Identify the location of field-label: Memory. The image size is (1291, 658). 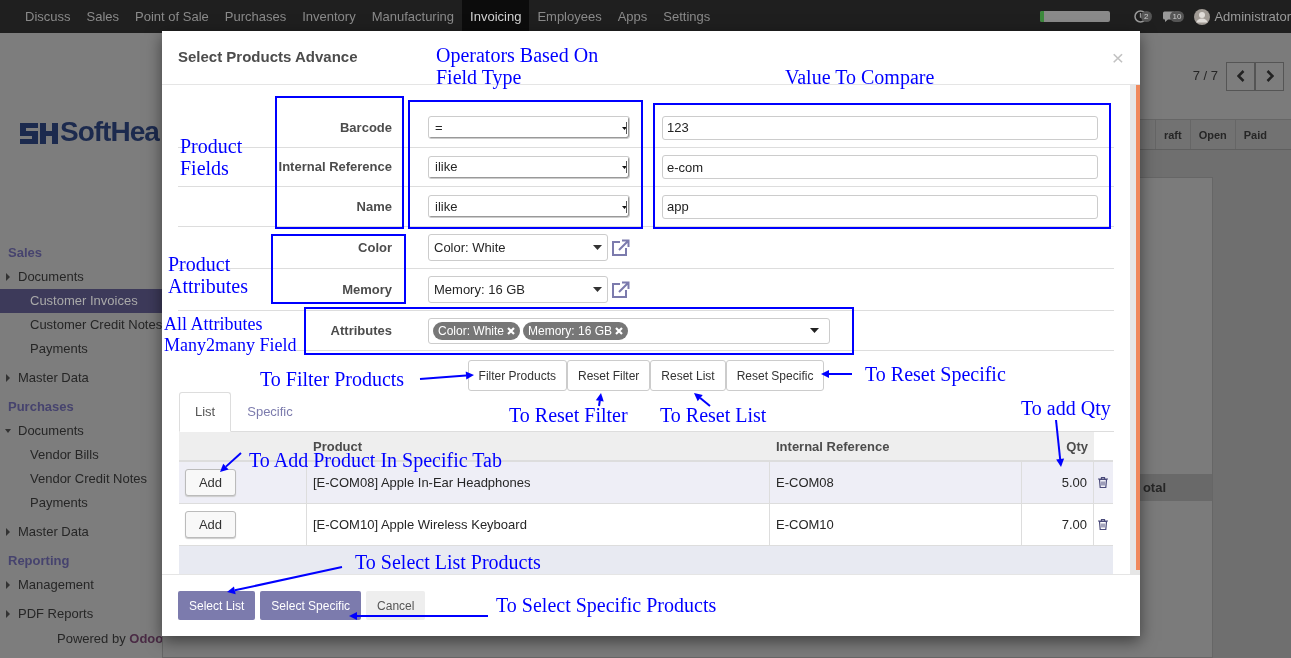
(367, 289).